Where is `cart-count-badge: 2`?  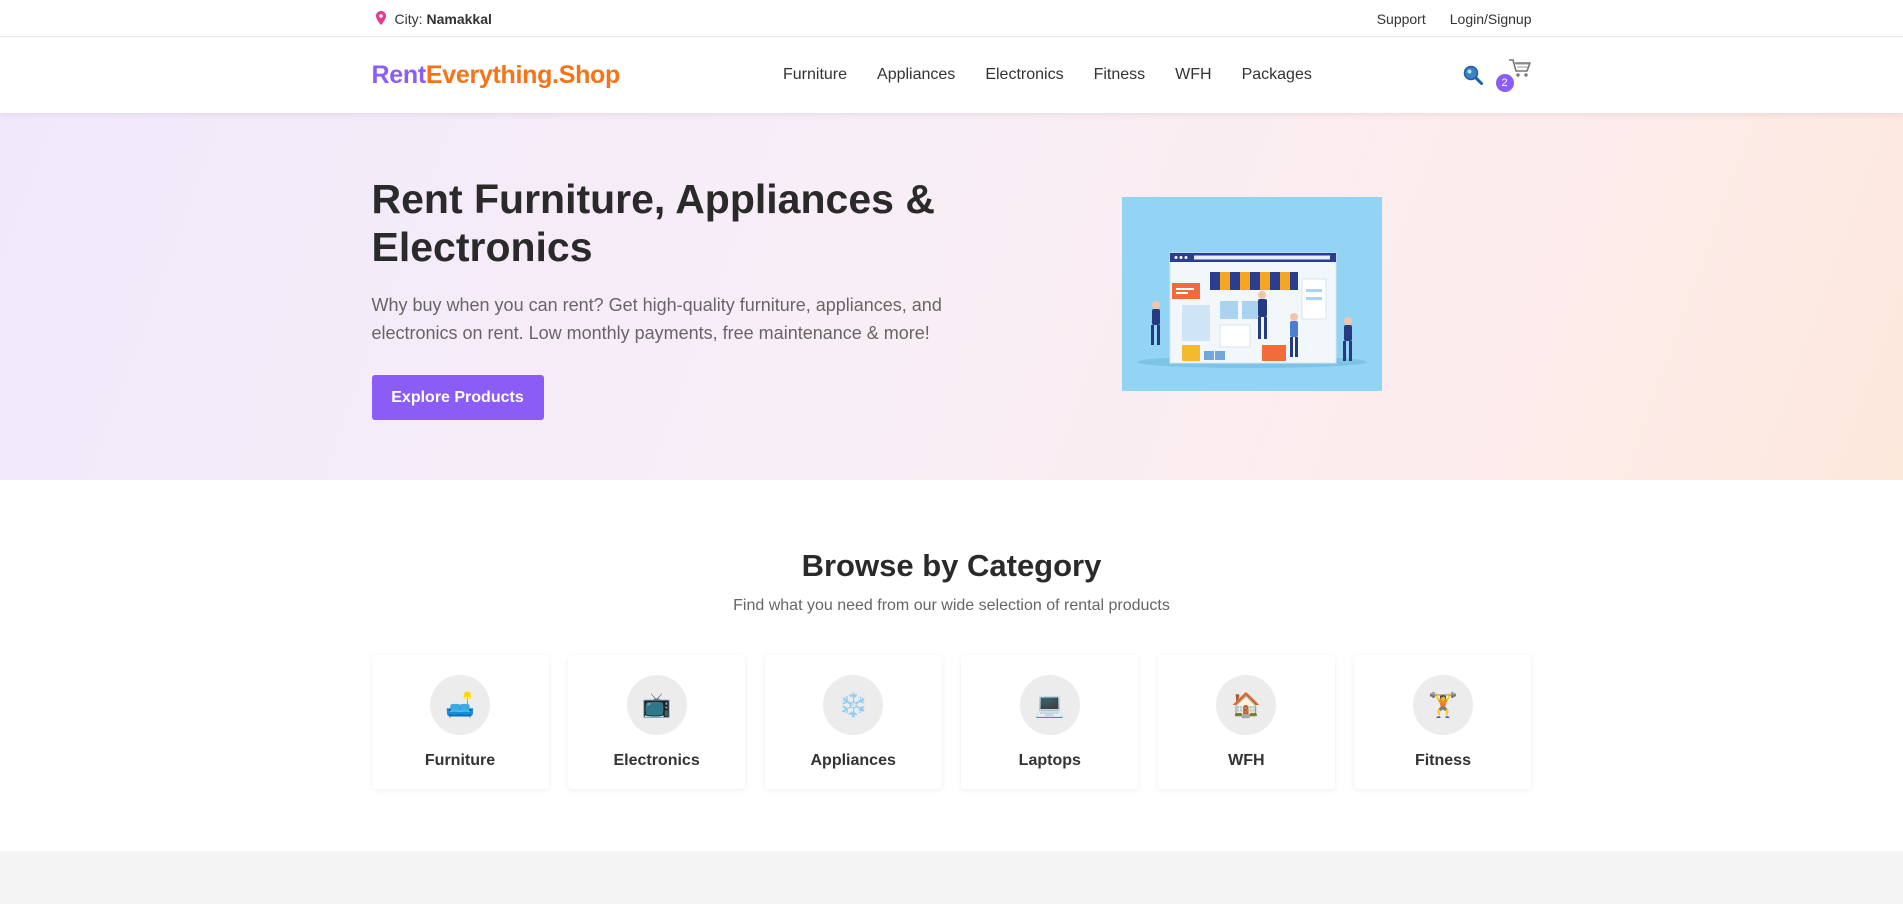
cart-count-badge: 2 is located at coordinates (1504, 83).